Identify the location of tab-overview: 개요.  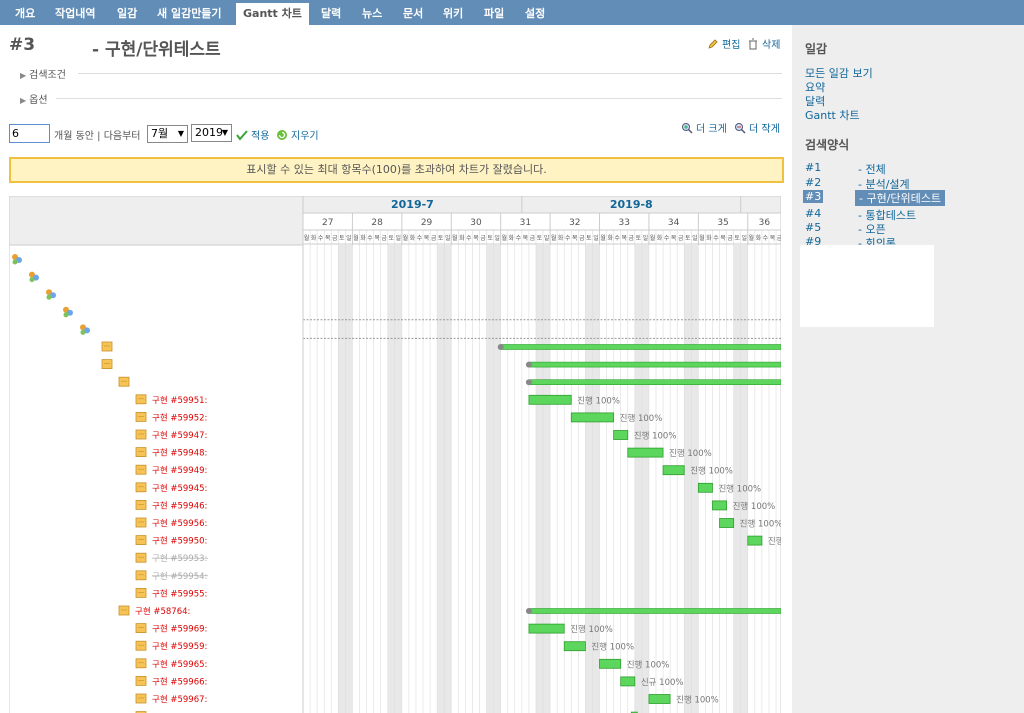
(25, 14).